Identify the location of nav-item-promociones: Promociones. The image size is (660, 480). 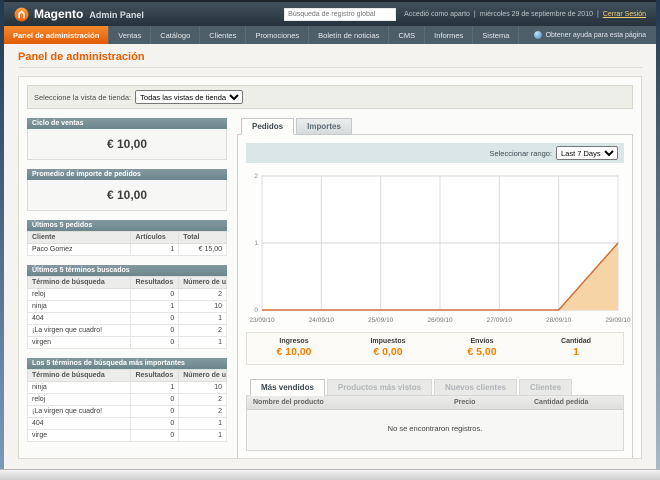
(278, 35).